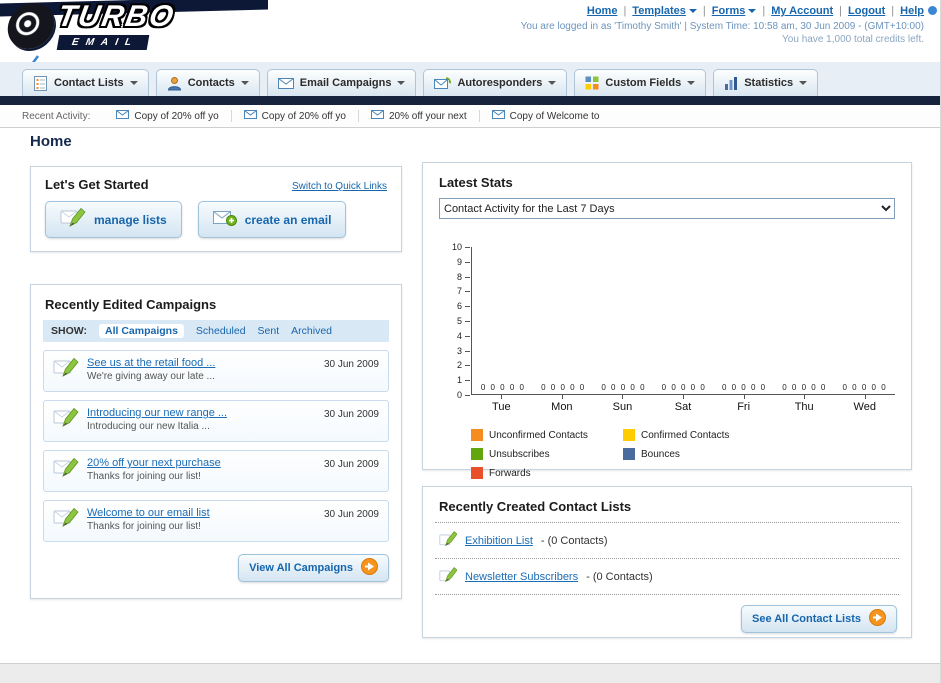  What do you see at coordinates (932, 10) in the screenshot?
I see `corner-dot` at bounding box center [932, 10].